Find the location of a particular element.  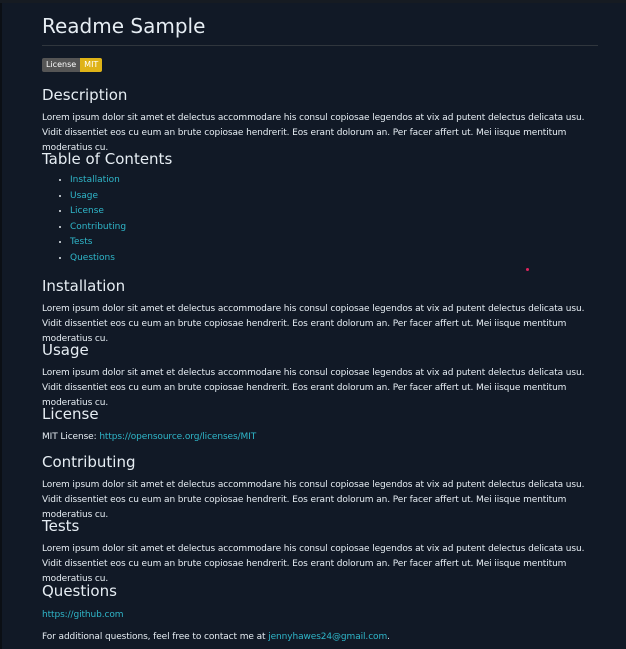

page-title: Readme Sample is located at coordinates (320, 29).